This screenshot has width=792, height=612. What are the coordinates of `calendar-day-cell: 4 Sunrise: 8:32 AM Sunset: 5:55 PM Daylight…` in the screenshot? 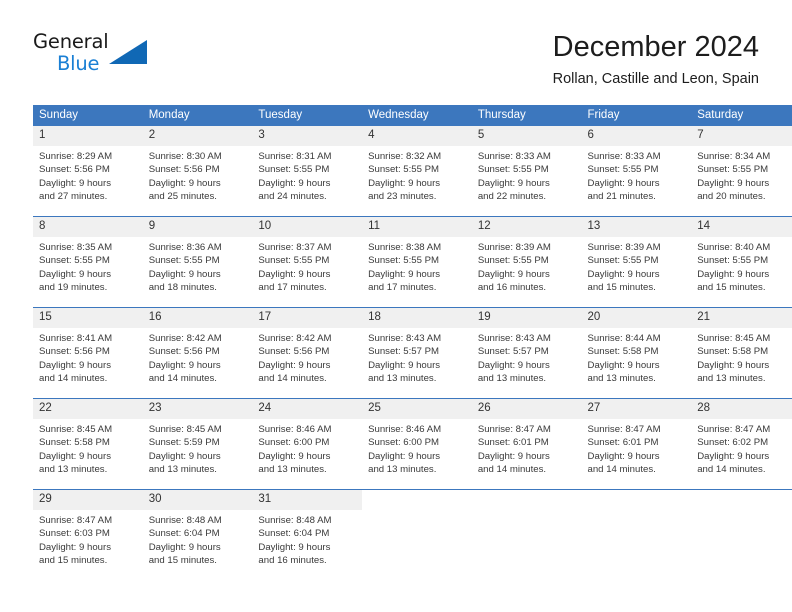 It's located at (417, 171).